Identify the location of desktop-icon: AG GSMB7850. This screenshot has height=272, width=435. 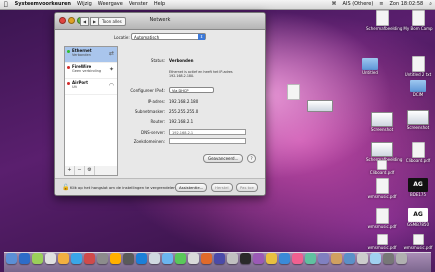
(418, 218).